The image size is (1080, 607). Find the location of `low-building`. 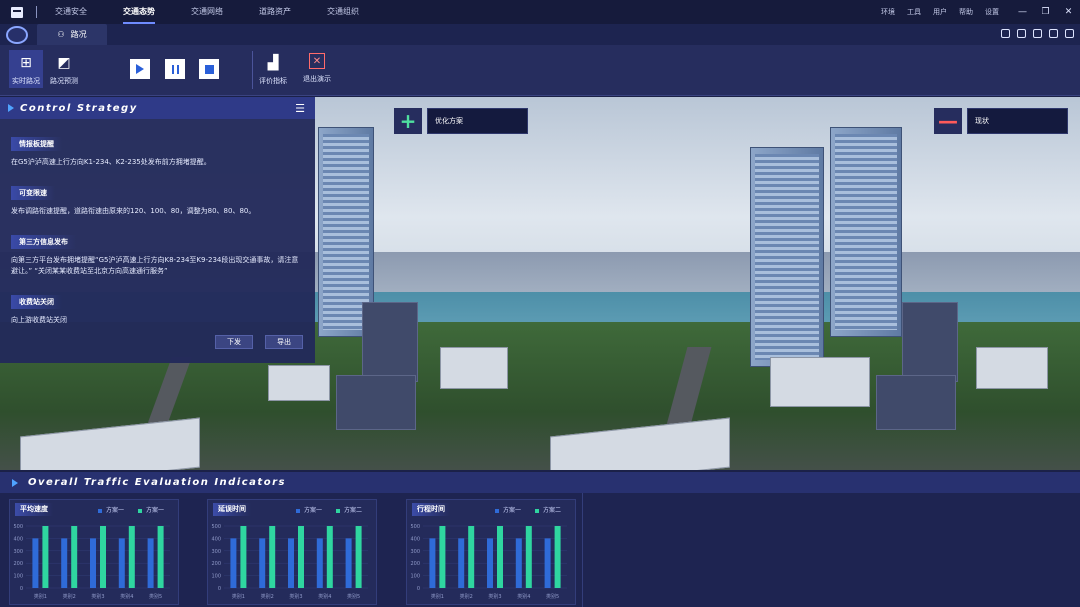

low-building is located at coordinates (820, 382).